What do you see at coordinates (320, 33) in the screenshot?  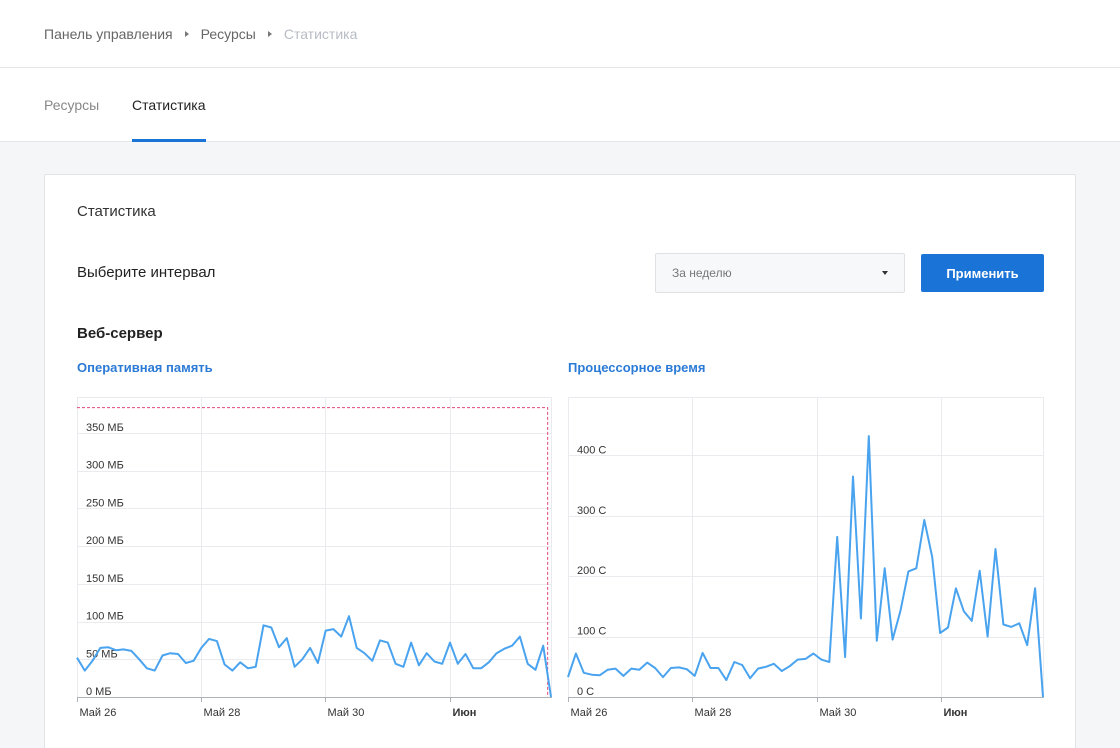 I see `breadcrumb-item-statistics: Статистика` at bounding box center [320, 33].